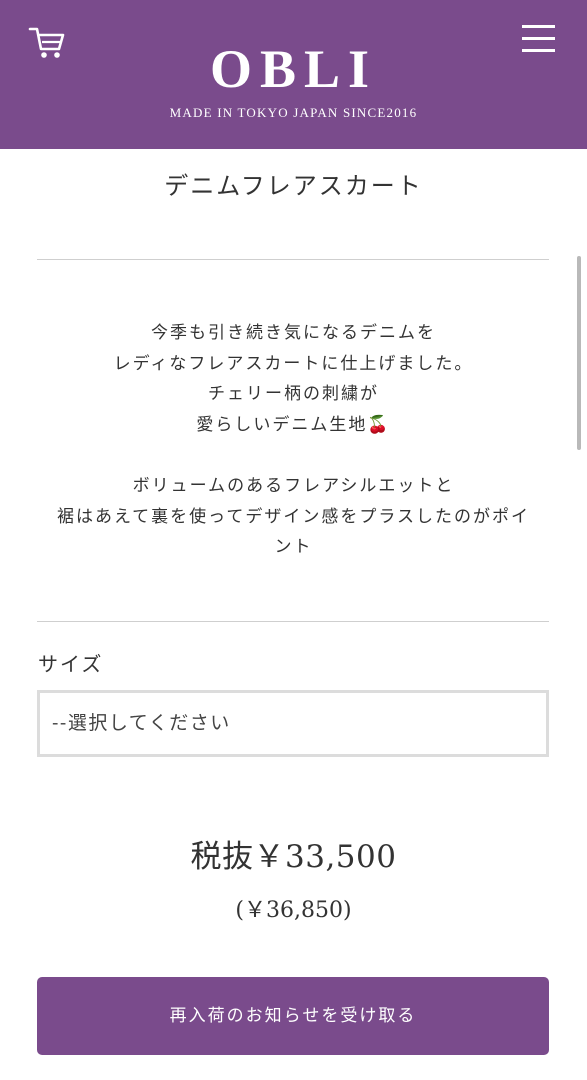  What do you see at coordinates (579, 353) in the screenshot?
I see `scrollbar` at bounding box center [579, 353].